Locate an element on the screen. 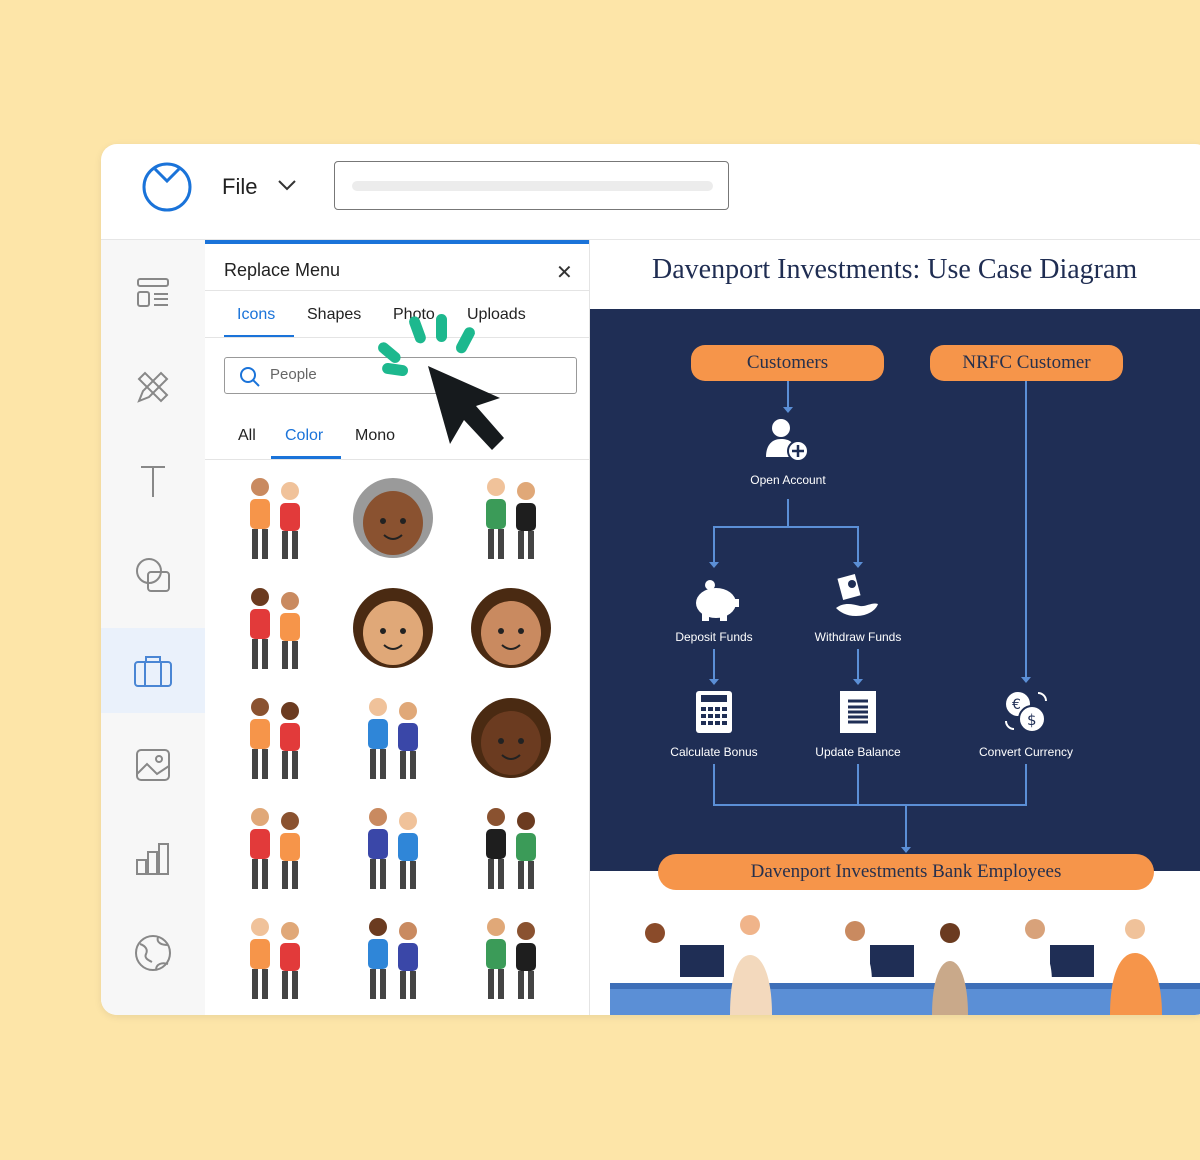 The image size is (1200, 1160). use-case-convert-currency: Convert Currency is located at coordinates (1026, 752).